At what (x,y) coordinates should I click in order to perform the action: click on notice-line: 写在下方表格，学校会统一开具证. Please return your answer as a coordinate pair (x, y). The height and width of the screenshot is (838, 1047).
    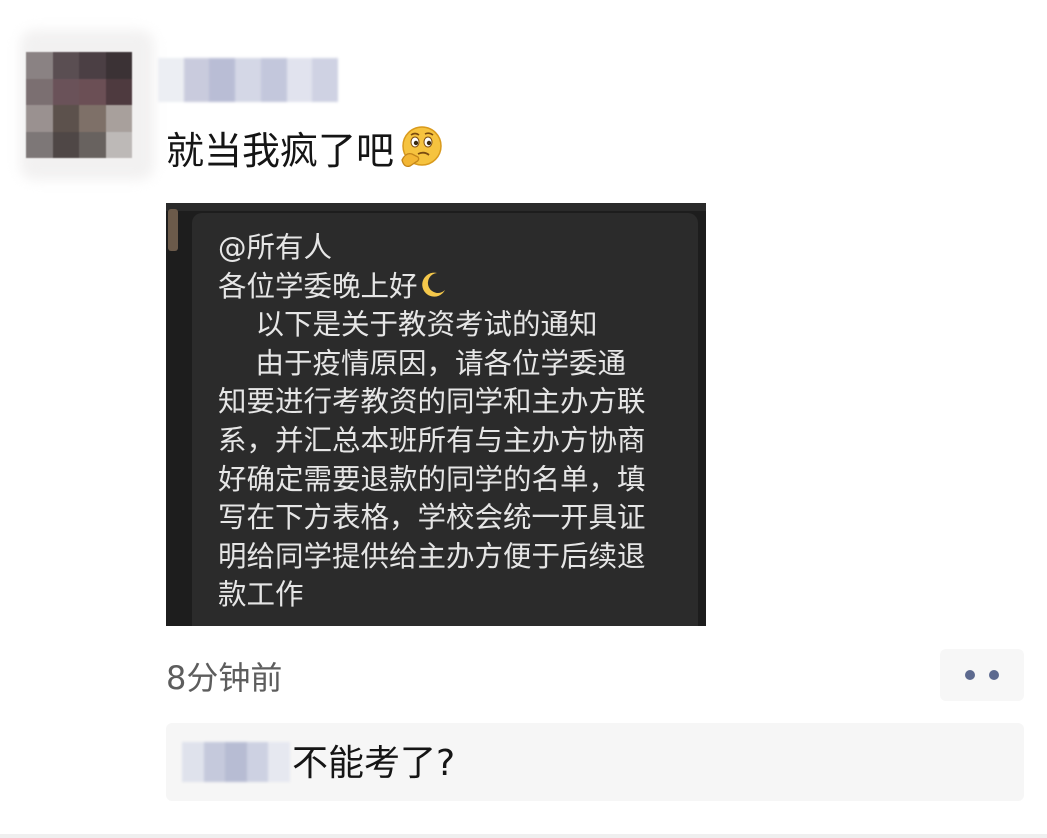
    Looking at the image, I should click on (432, 518).